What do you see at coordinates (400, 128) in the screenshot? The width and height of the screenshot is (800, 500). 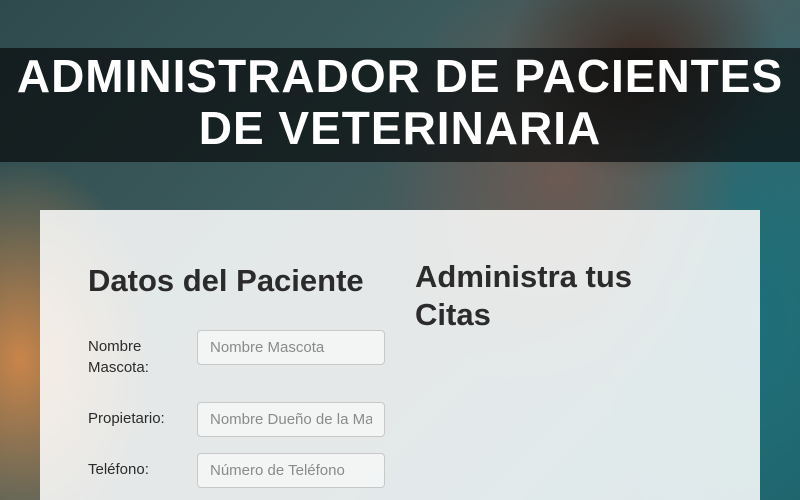 I see `page-title-line-2: DE VETERINARIA` at bounding box center [400, 128].